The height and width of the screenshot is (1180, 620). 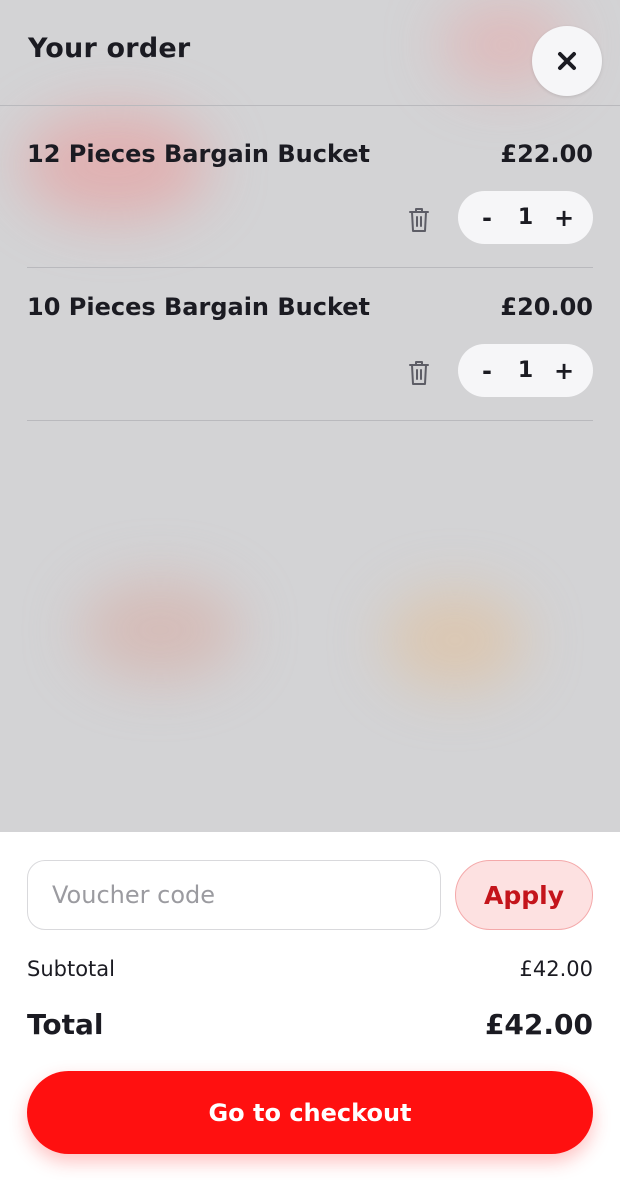 I want to click on item-price: £20.00, so click(x=546, y=307).